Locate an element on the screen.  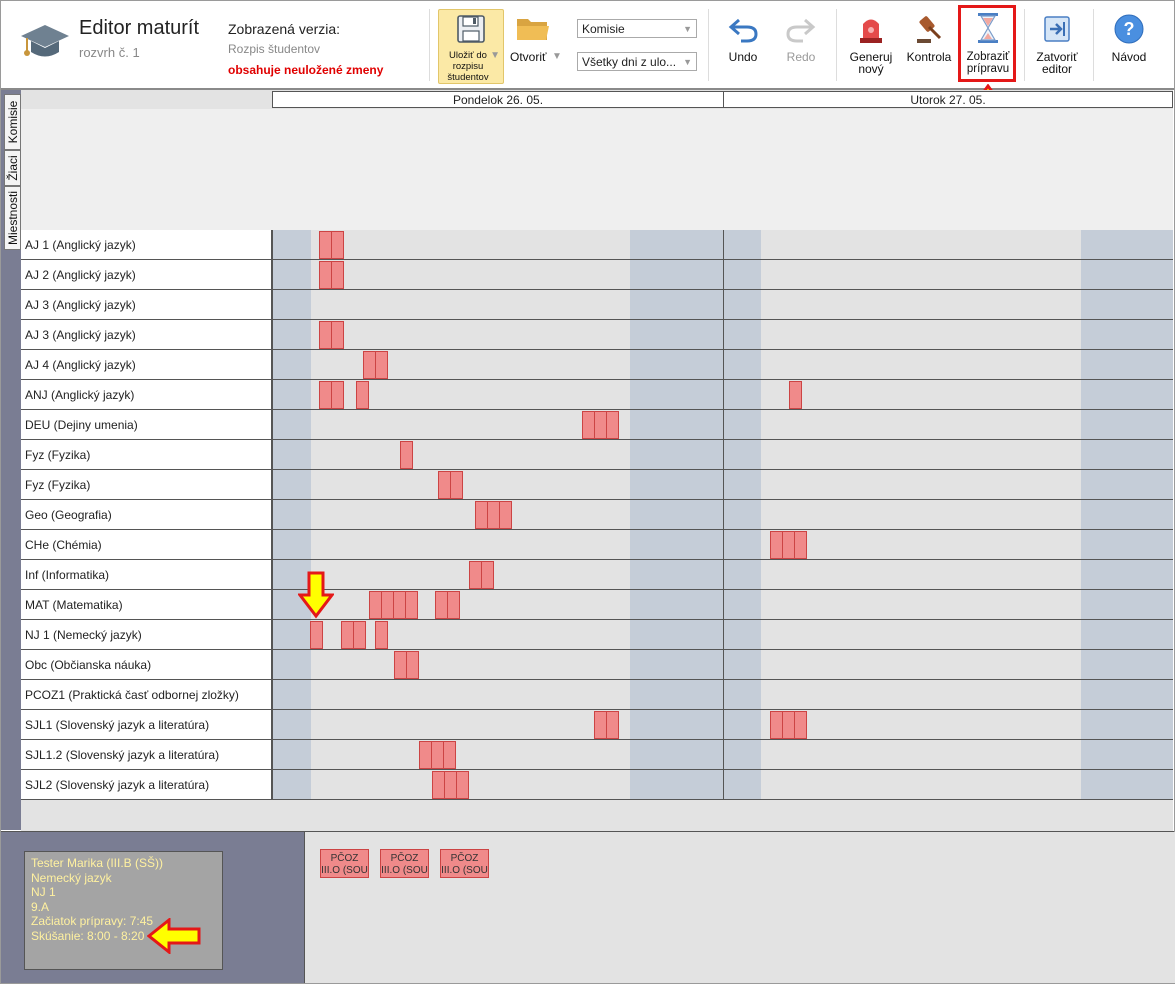
table-row: NJ 1 (Nemecký jazyk) is located at coordinates (597, 635).